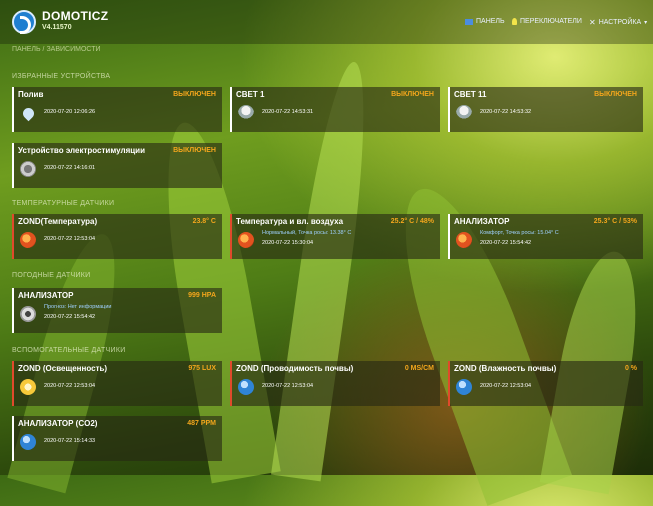 This screenshot has width=653, height=506. I want to click on section-title-weather: ПОГОДНЫЕ ДАТЧИКИ, so click(51, 275).